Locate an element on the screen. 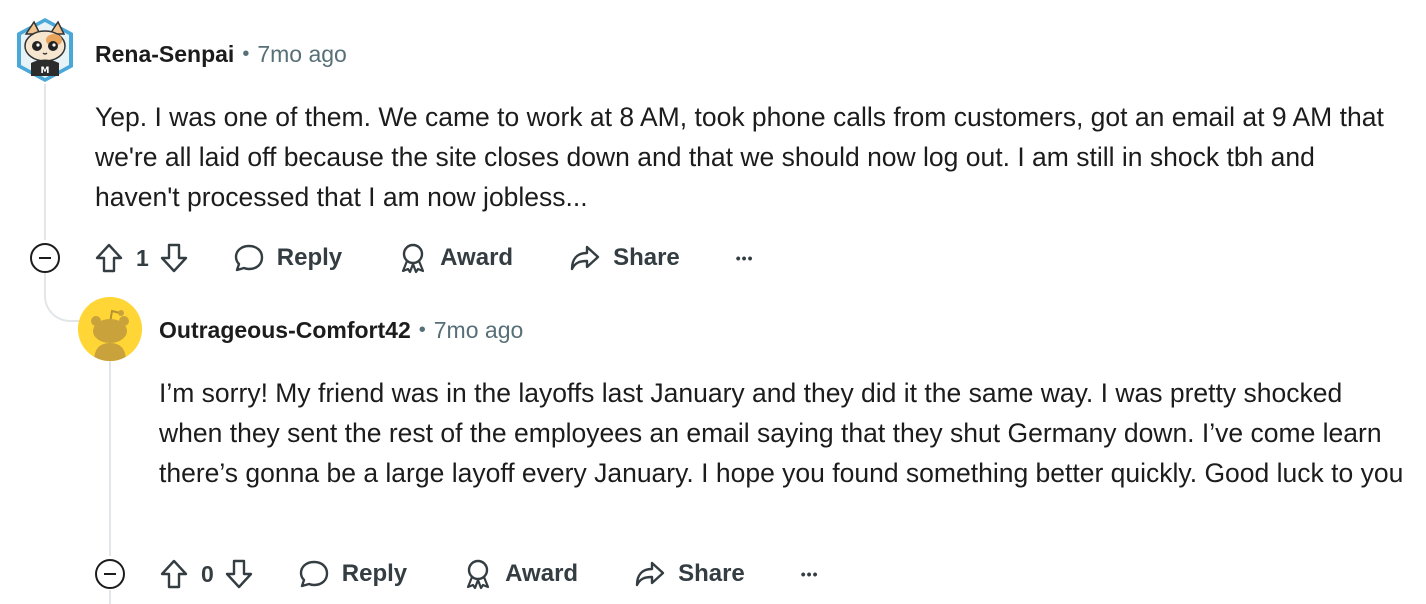  vote-controls: 0 is located at coordinates (206, 574).